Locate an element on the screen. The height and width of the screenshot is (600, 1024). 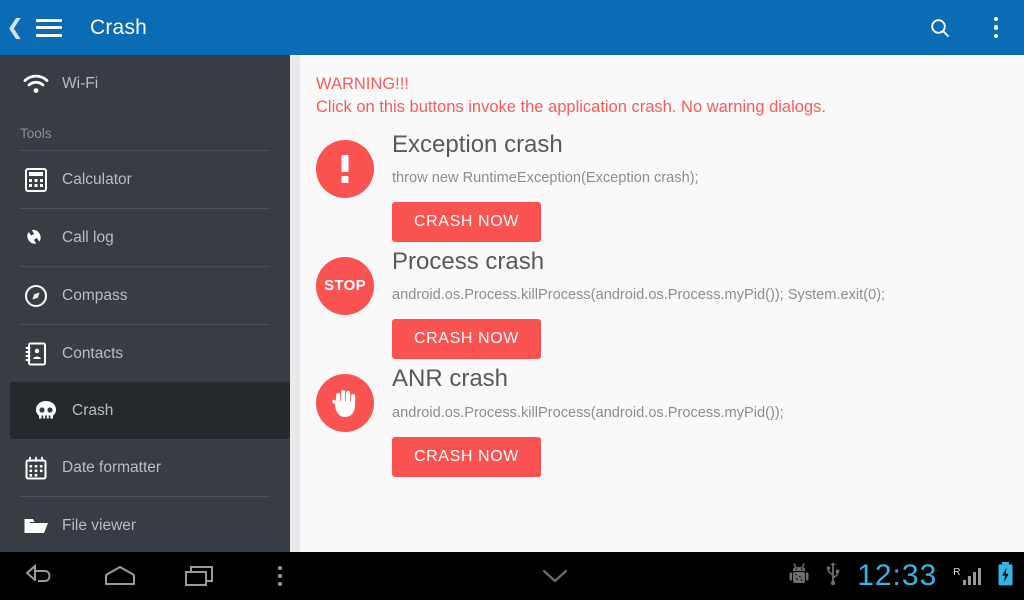
sidebar-item-date-formatter: Date formatter is located at coordinates (145, 467).